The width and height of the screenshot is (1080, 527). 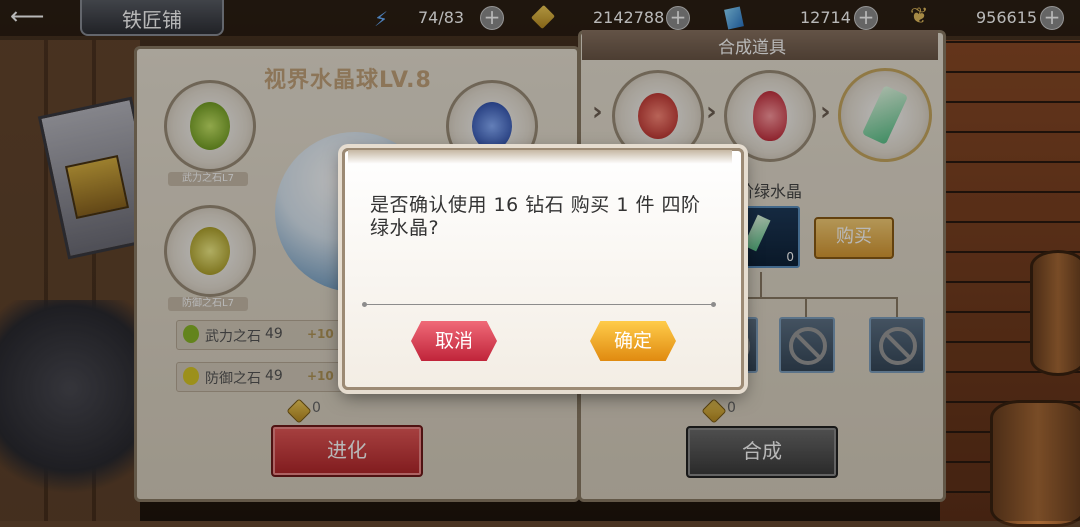 What do you see at coordinates (540, 157) in the screenshot?
I see `dialog-top-trim` at bounding box center [540, 157].